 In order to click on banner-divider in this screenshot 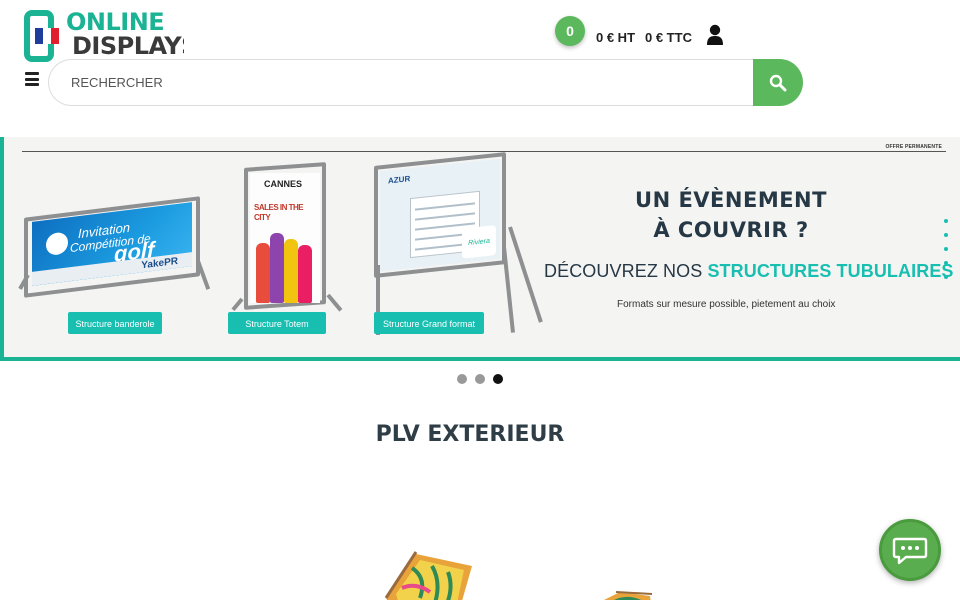, I will do `click(484, 151)`.